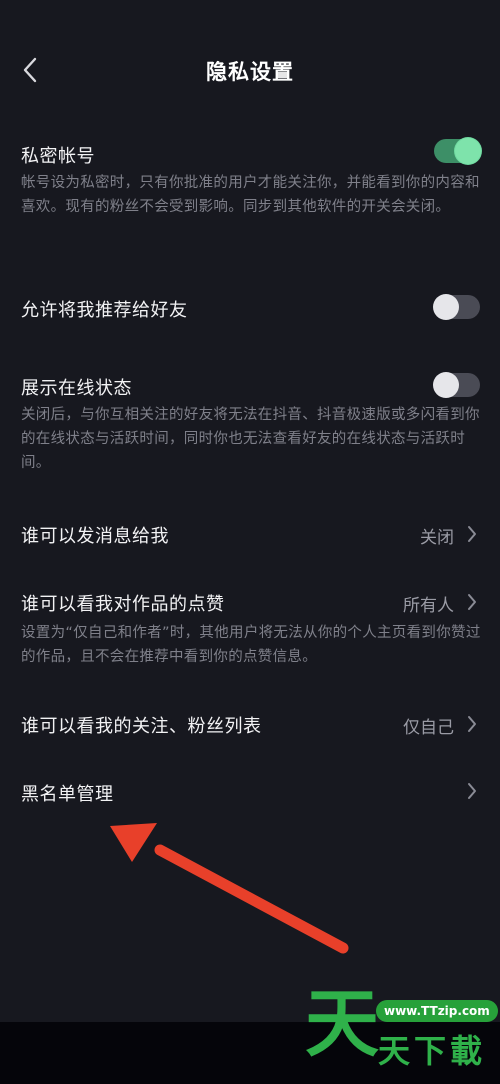 The height and width of the screenshot is (1084, 500). What do you see at coordinates (123, 604) in the screenshot?
I see `who-can-see-likes-label: 谁可以看我对作品的点赞` at bounding box center [123, 604].